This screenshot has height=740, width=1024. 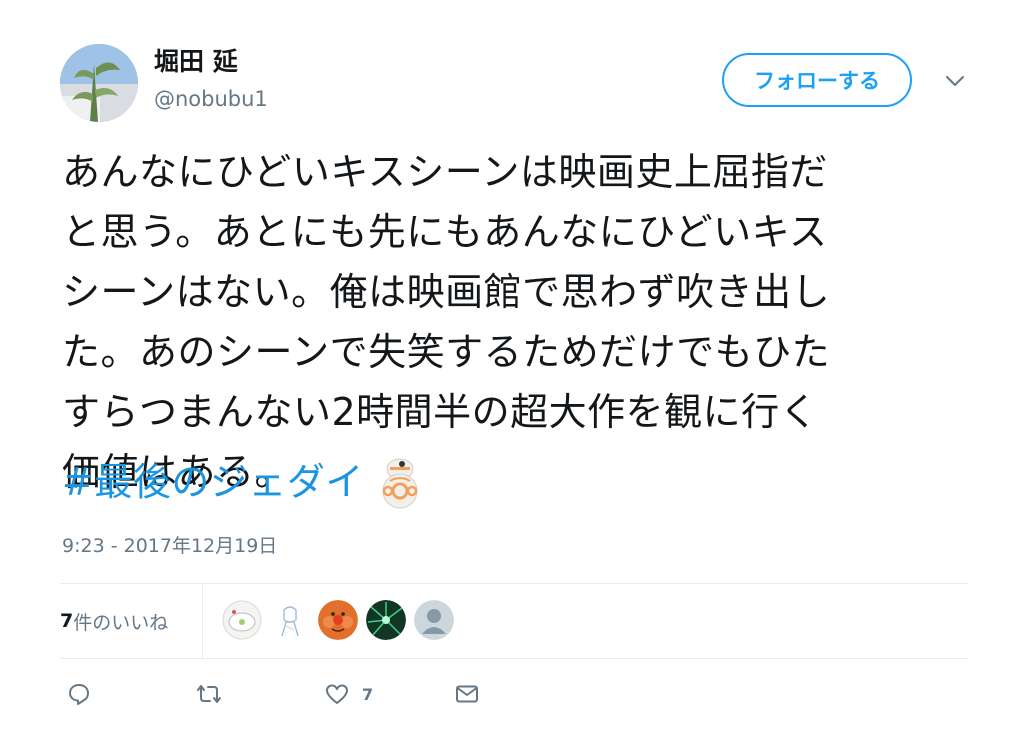 What do you see at coordinates (121, 622) in the screenshot?
I see `likes-label: 件のいいね` at bounding box center [121, 622].